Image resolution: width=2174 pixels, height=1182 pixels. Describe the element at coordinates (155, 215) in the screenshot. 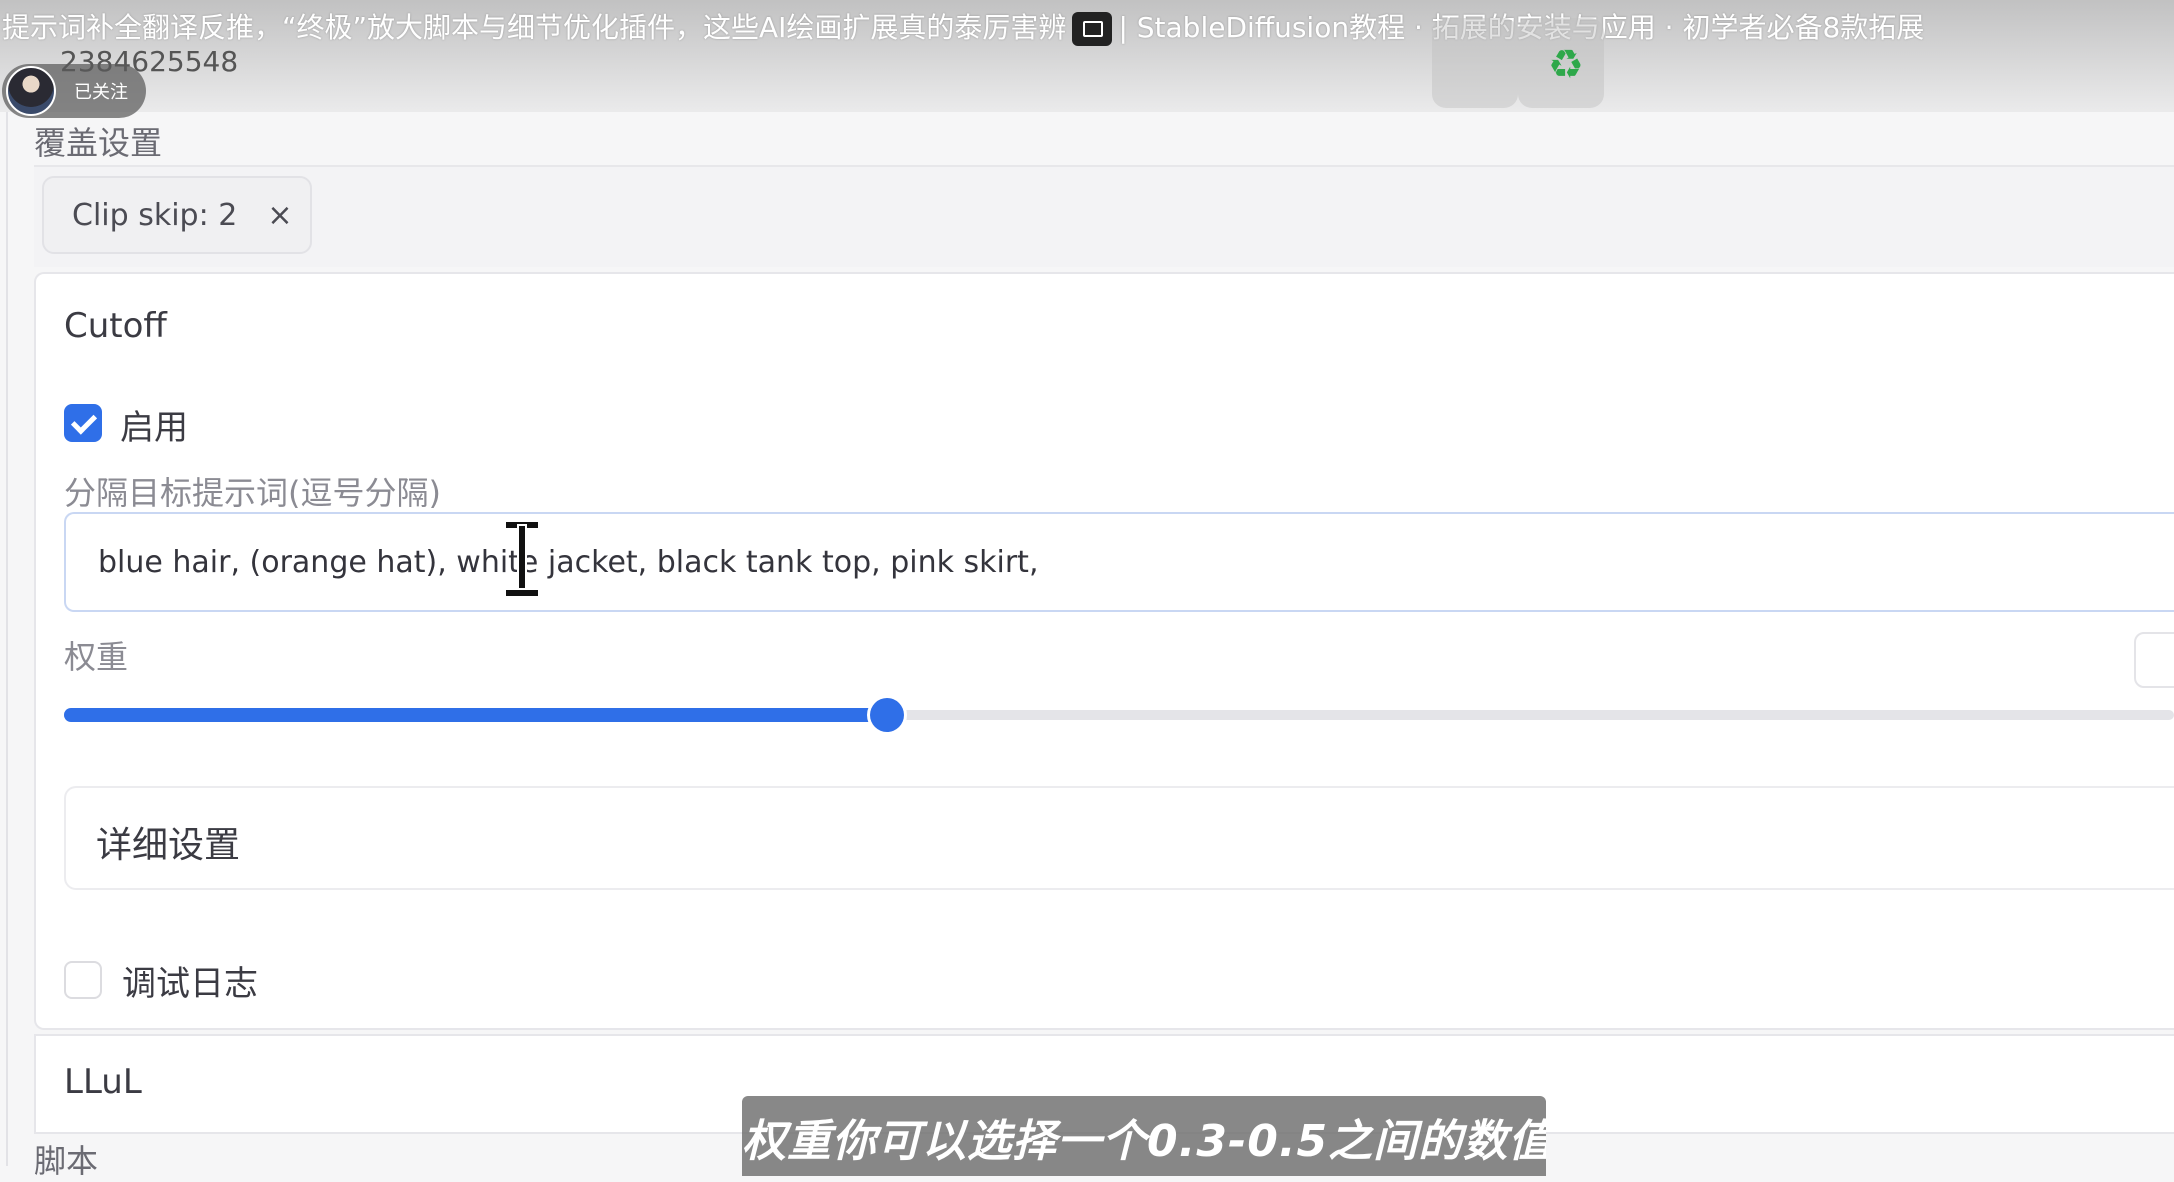

I see `chip-label: Clip skip: 2` at that location.